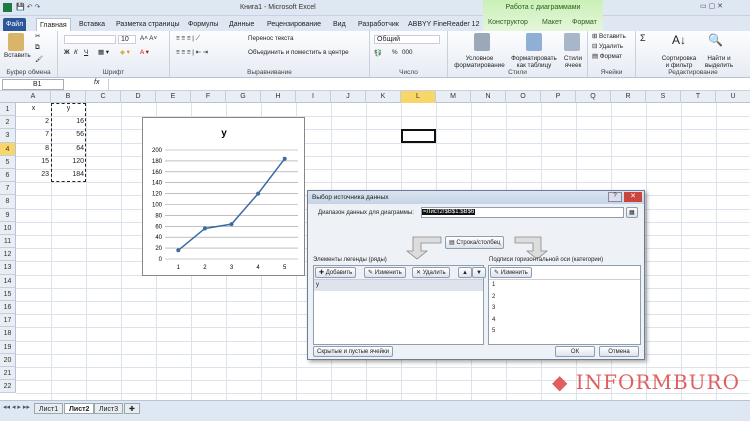 The height and width of the screenshot is (421, 750). Describe the element at coordinates (16, 407) in the screenshot. I see `sheet-nav-arrows: ◂◂ ◂ ▸ ▸▸` at that location.